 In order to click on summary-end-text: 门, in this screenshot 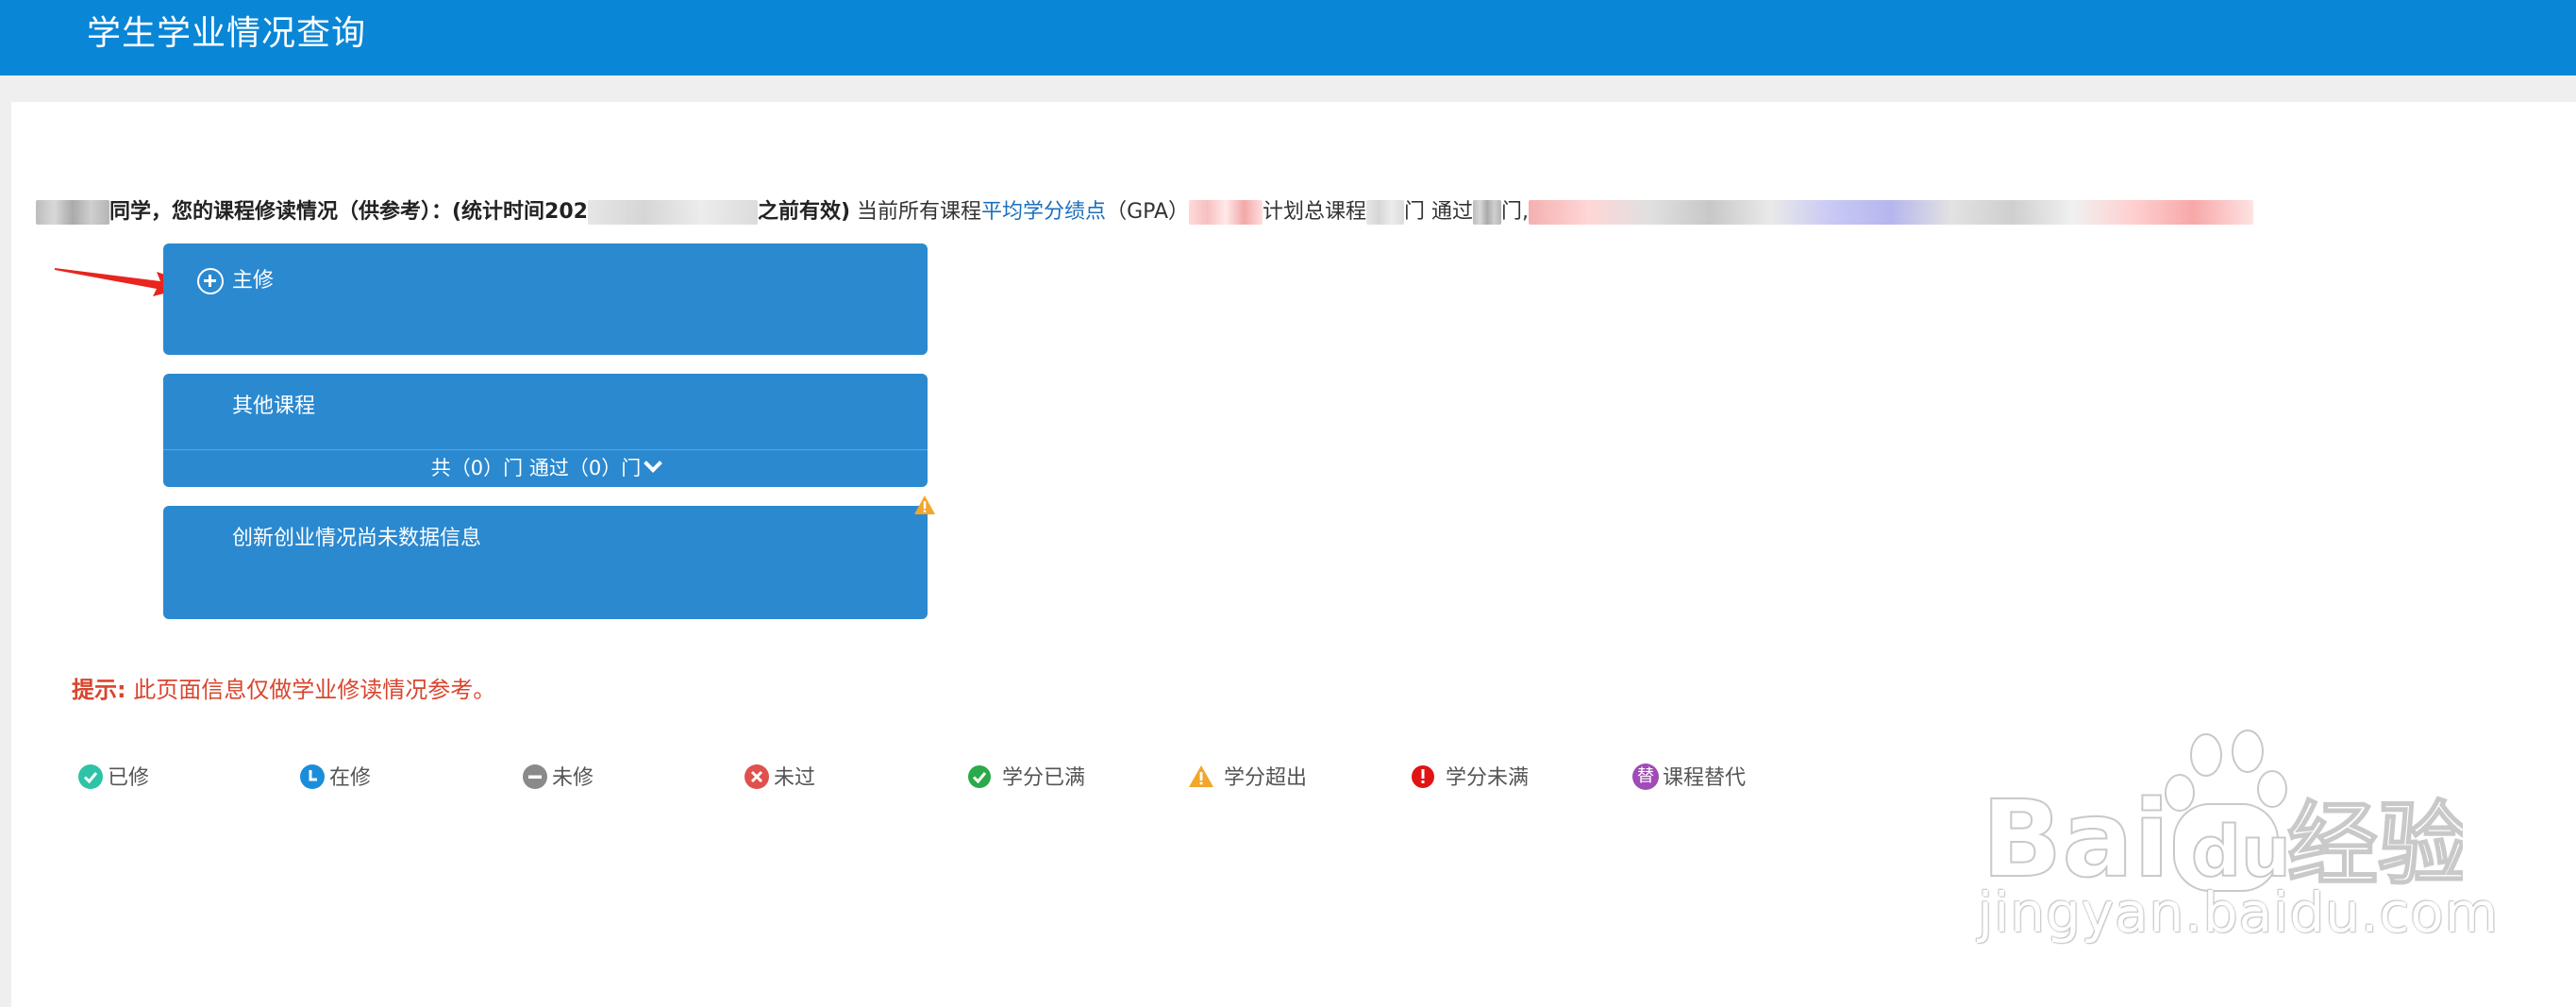, I will do `click(1515, 212)`.